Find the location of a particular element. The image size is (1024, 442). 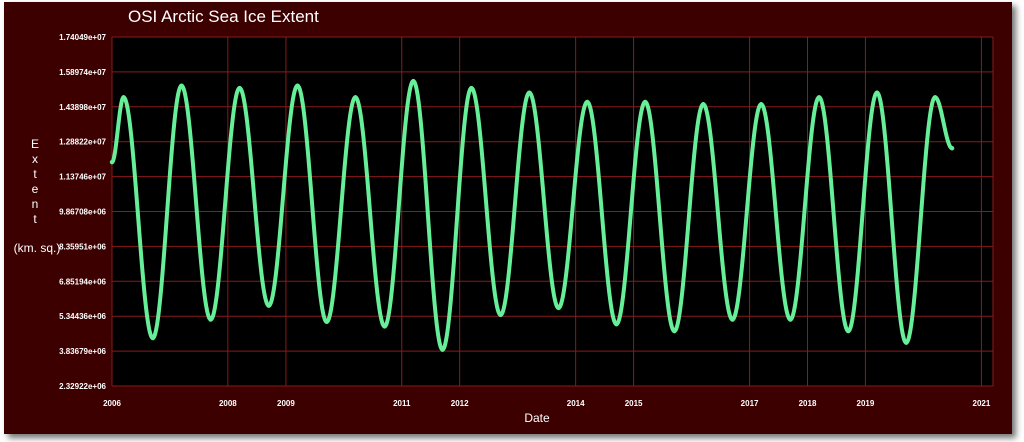

x-tick-label: 2012 is located at coordinates (460, 403).